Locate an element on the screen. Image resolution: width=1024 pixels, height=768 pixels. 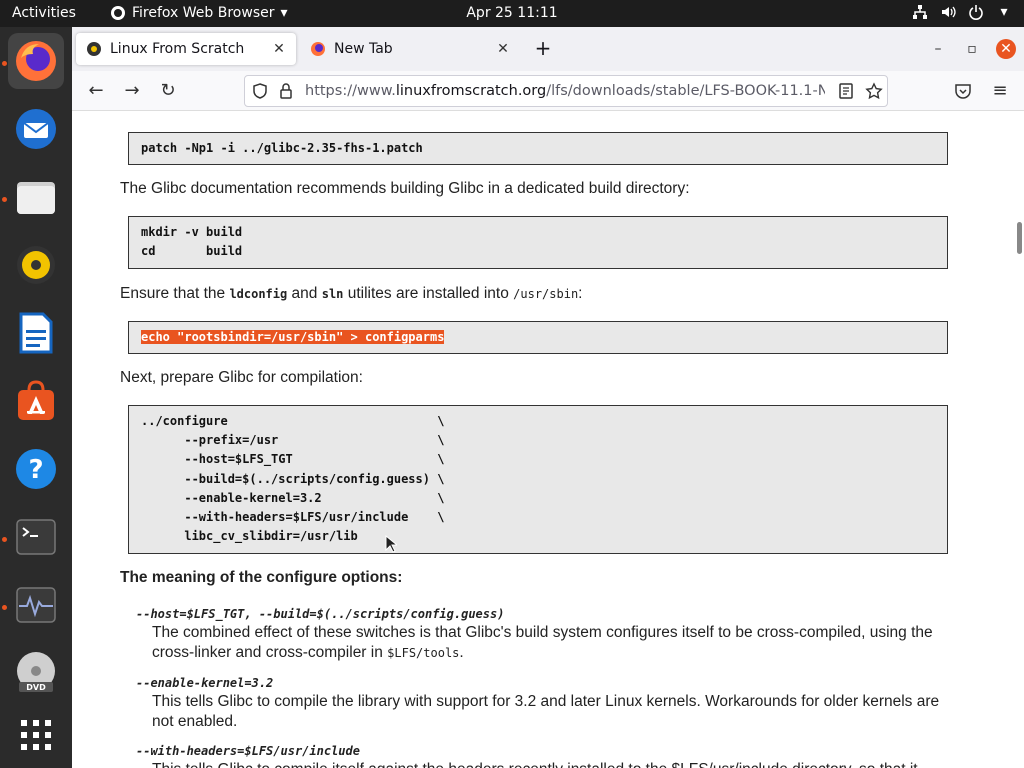
rhythmbox-icon is located at coordinates (36, 265).